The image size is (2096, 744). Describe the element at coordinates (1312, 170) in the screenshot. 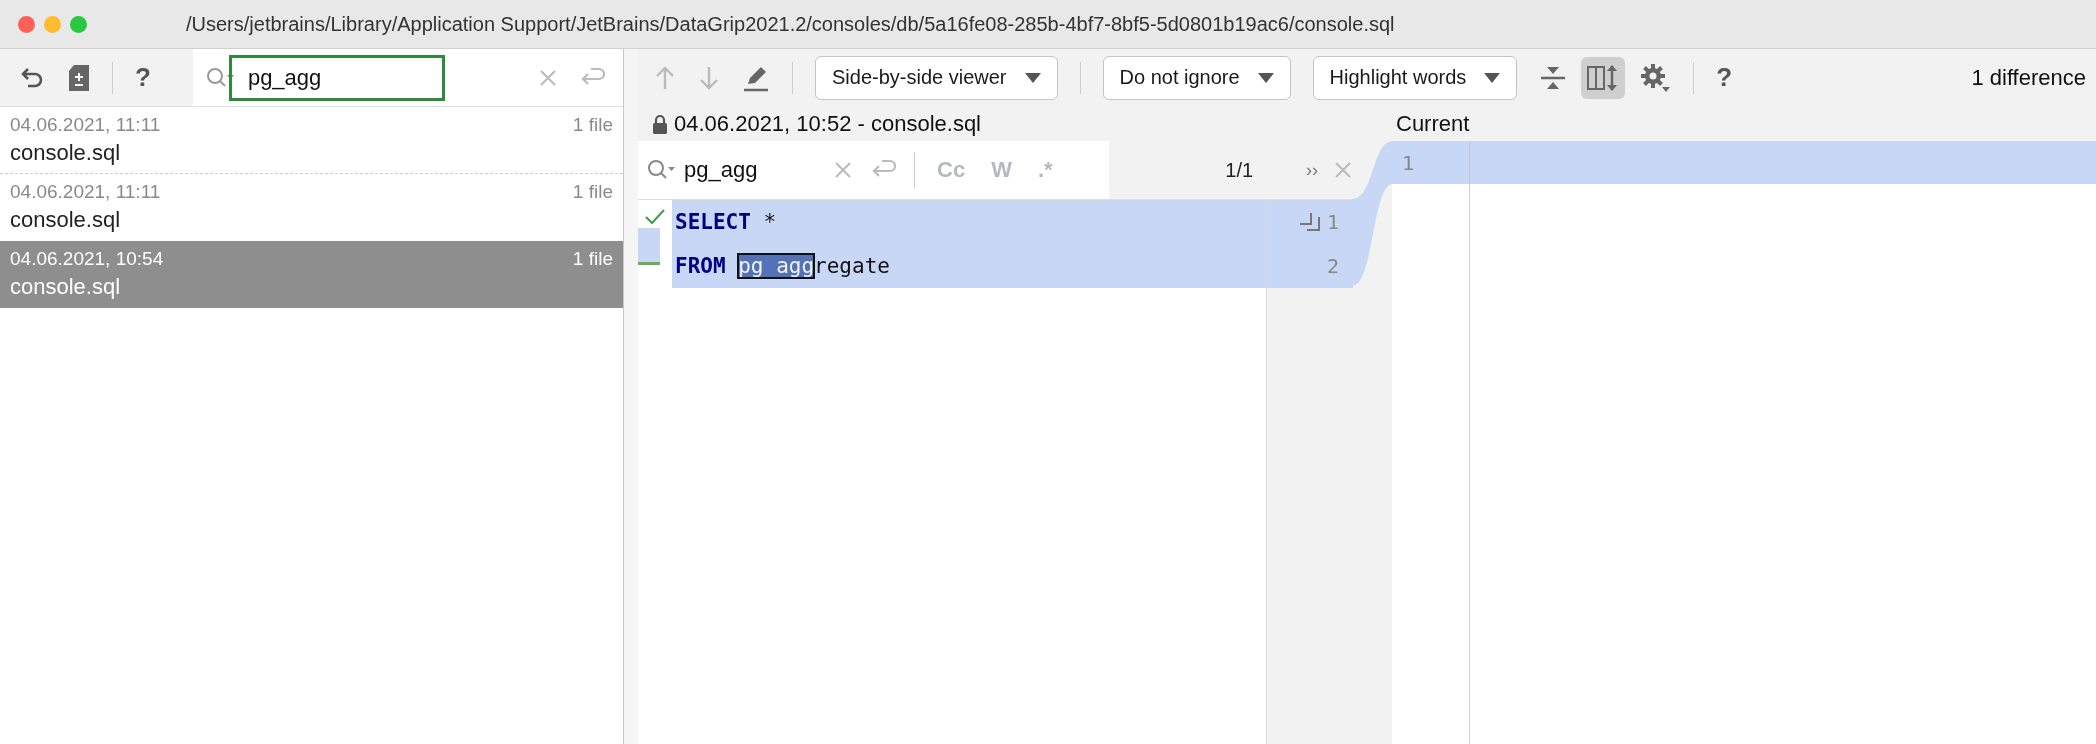

I see `more-button: ››` at that location.